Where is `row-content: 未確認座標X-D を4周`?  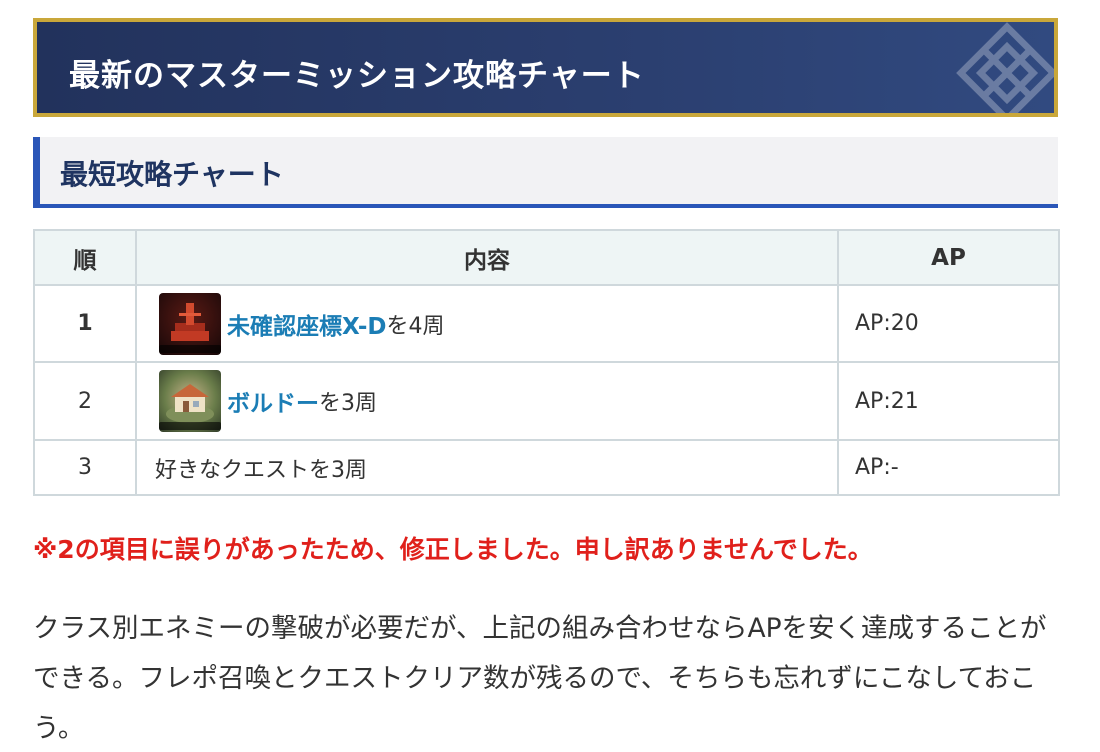 row-content: 未確認座標X-D を4周 is located at coordinates (487, 323).